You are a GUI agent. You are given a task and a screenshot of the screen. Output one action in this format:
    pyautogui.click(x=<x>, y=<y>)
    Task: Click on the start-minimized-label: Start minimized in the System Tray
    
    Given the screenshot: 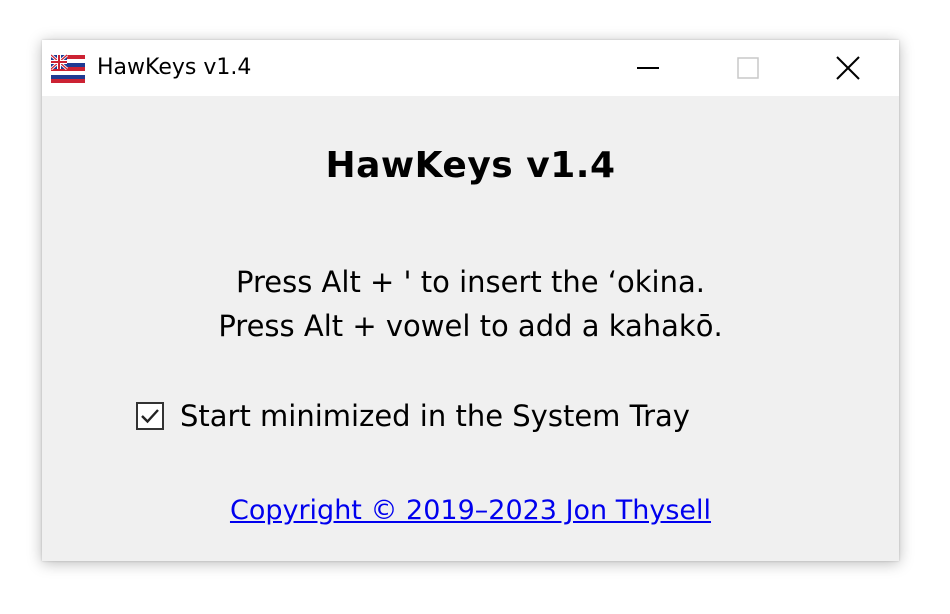 What is the action you would take?
    pyautogui.click(x=435, y=416)
    